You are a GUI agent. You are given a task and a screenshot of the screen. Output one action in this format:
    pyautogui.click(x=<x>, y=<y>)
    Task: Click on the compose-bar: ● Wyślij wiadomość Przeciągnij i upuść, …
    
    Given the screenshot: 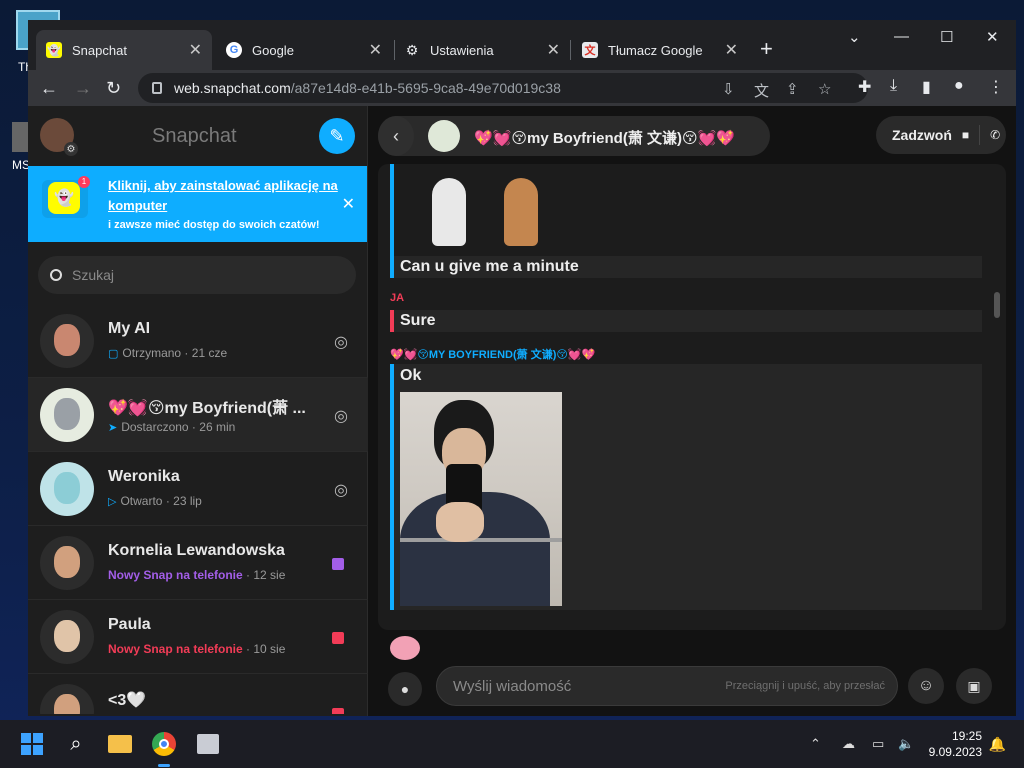 What is the action you would take?
    pyautogui.click(x=692, y=689)
    